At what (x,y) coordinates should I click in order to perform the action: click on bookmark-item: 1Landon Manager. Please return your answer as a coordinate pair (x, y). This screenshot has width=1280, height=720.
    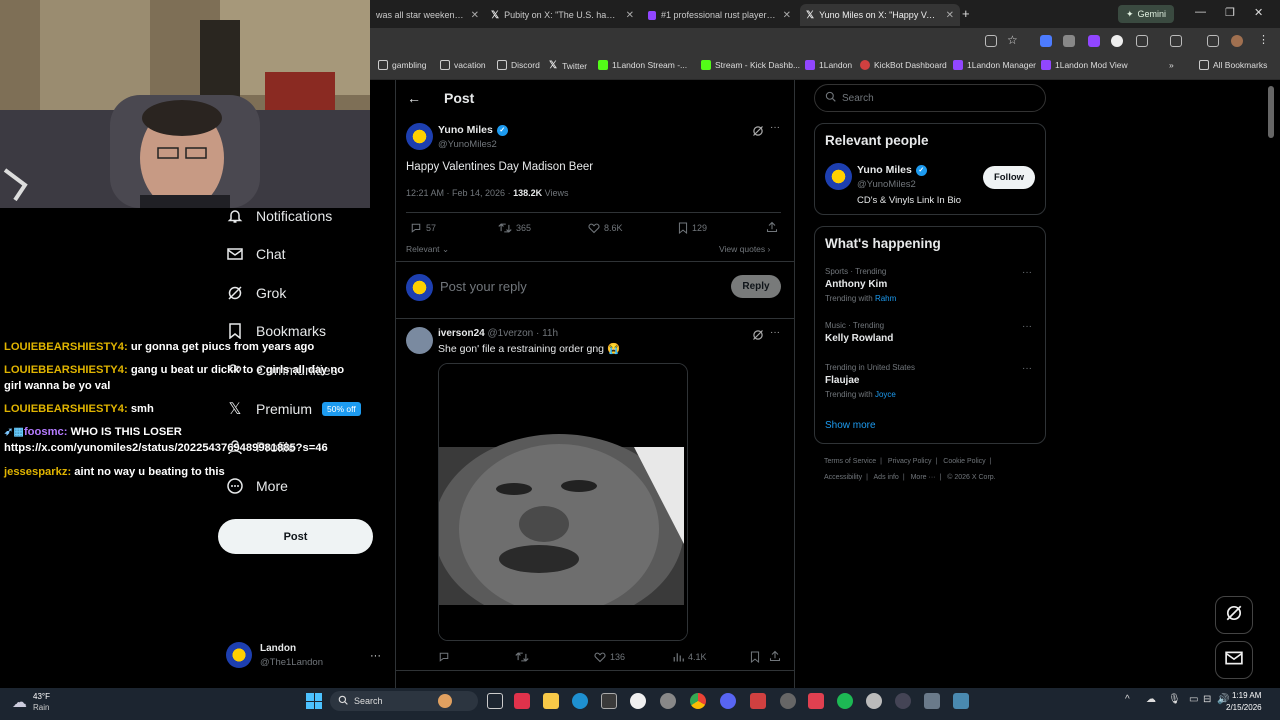
    Looking at the image, I should click on (994, 65).